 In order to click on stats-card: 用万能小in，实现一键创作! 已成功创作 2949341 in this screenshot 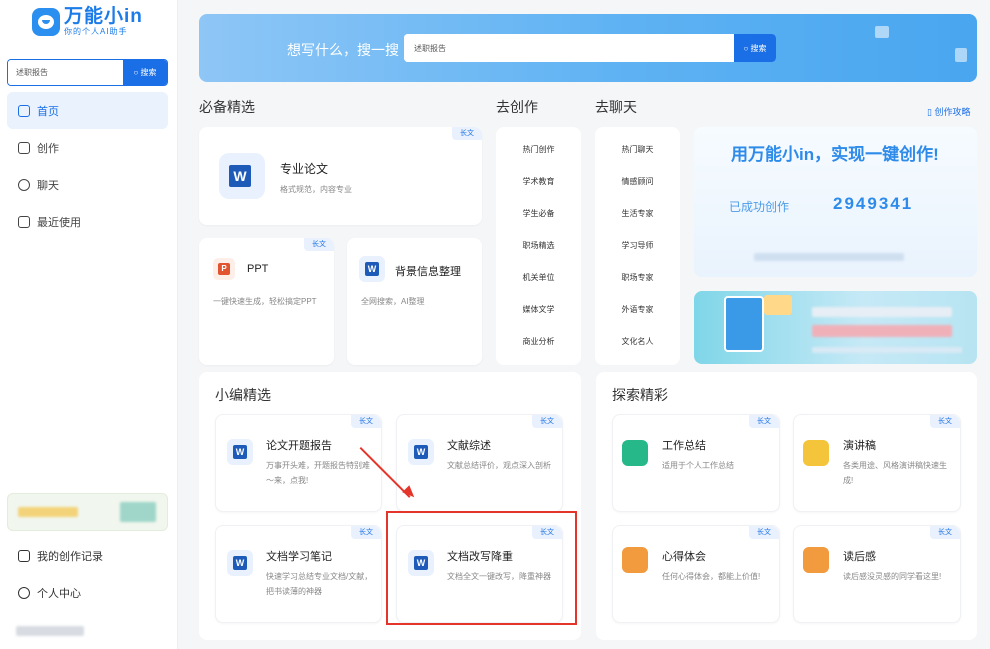, I will do `click(835, 202)`.